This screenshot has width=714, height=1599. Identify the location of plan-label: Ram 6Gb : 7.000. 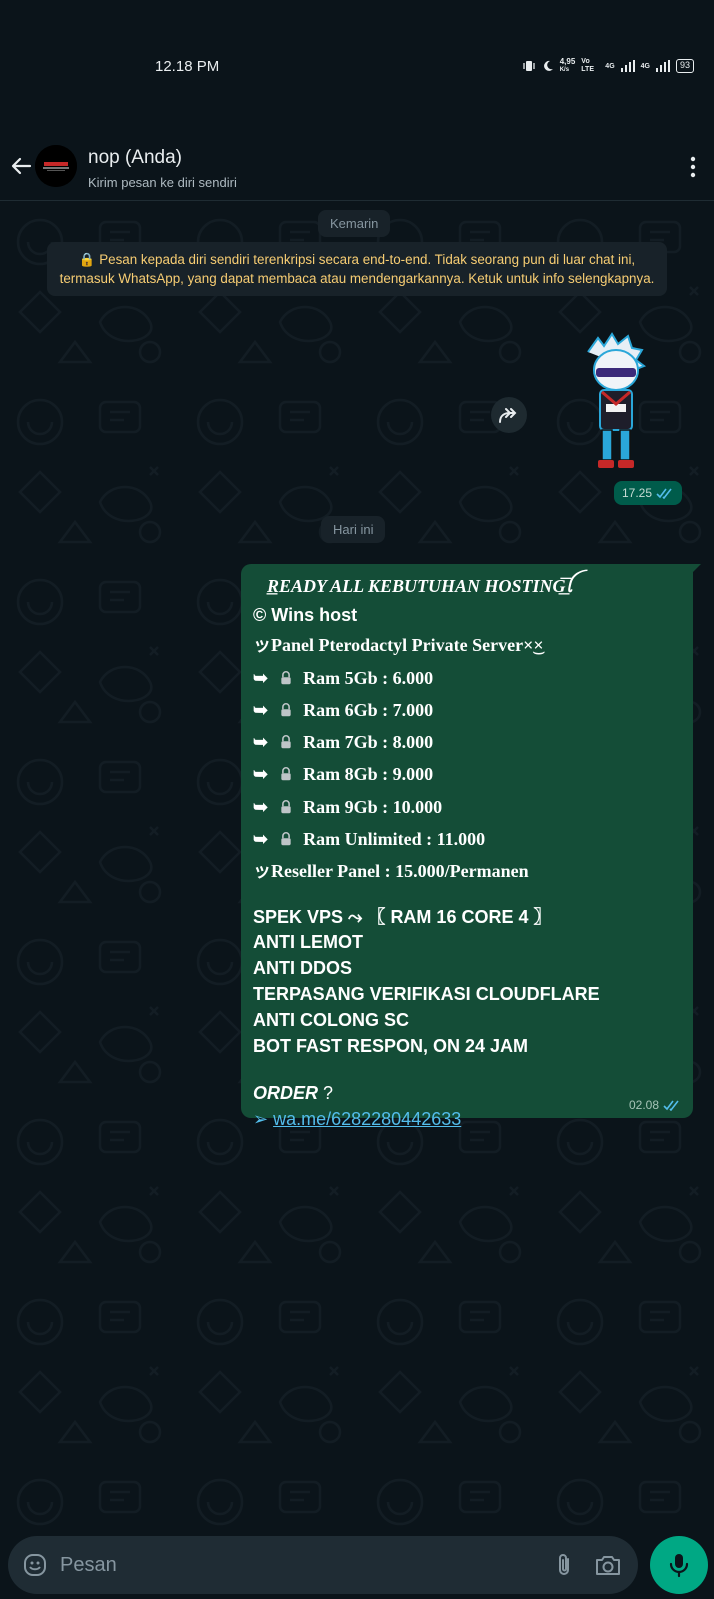
(368, 709).